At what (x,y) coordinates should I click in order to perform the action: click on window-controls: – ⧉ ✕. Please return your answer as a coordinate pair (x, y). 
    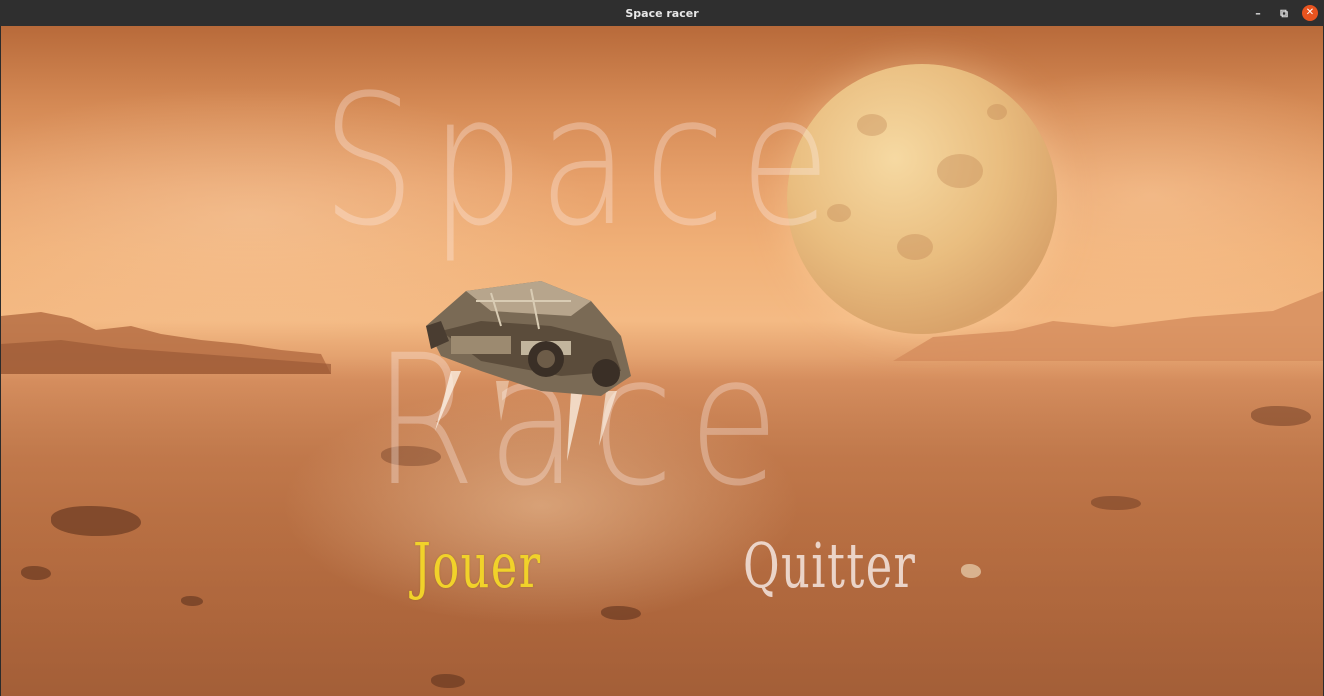
    Looking at the image, I should click on (1284, 13).